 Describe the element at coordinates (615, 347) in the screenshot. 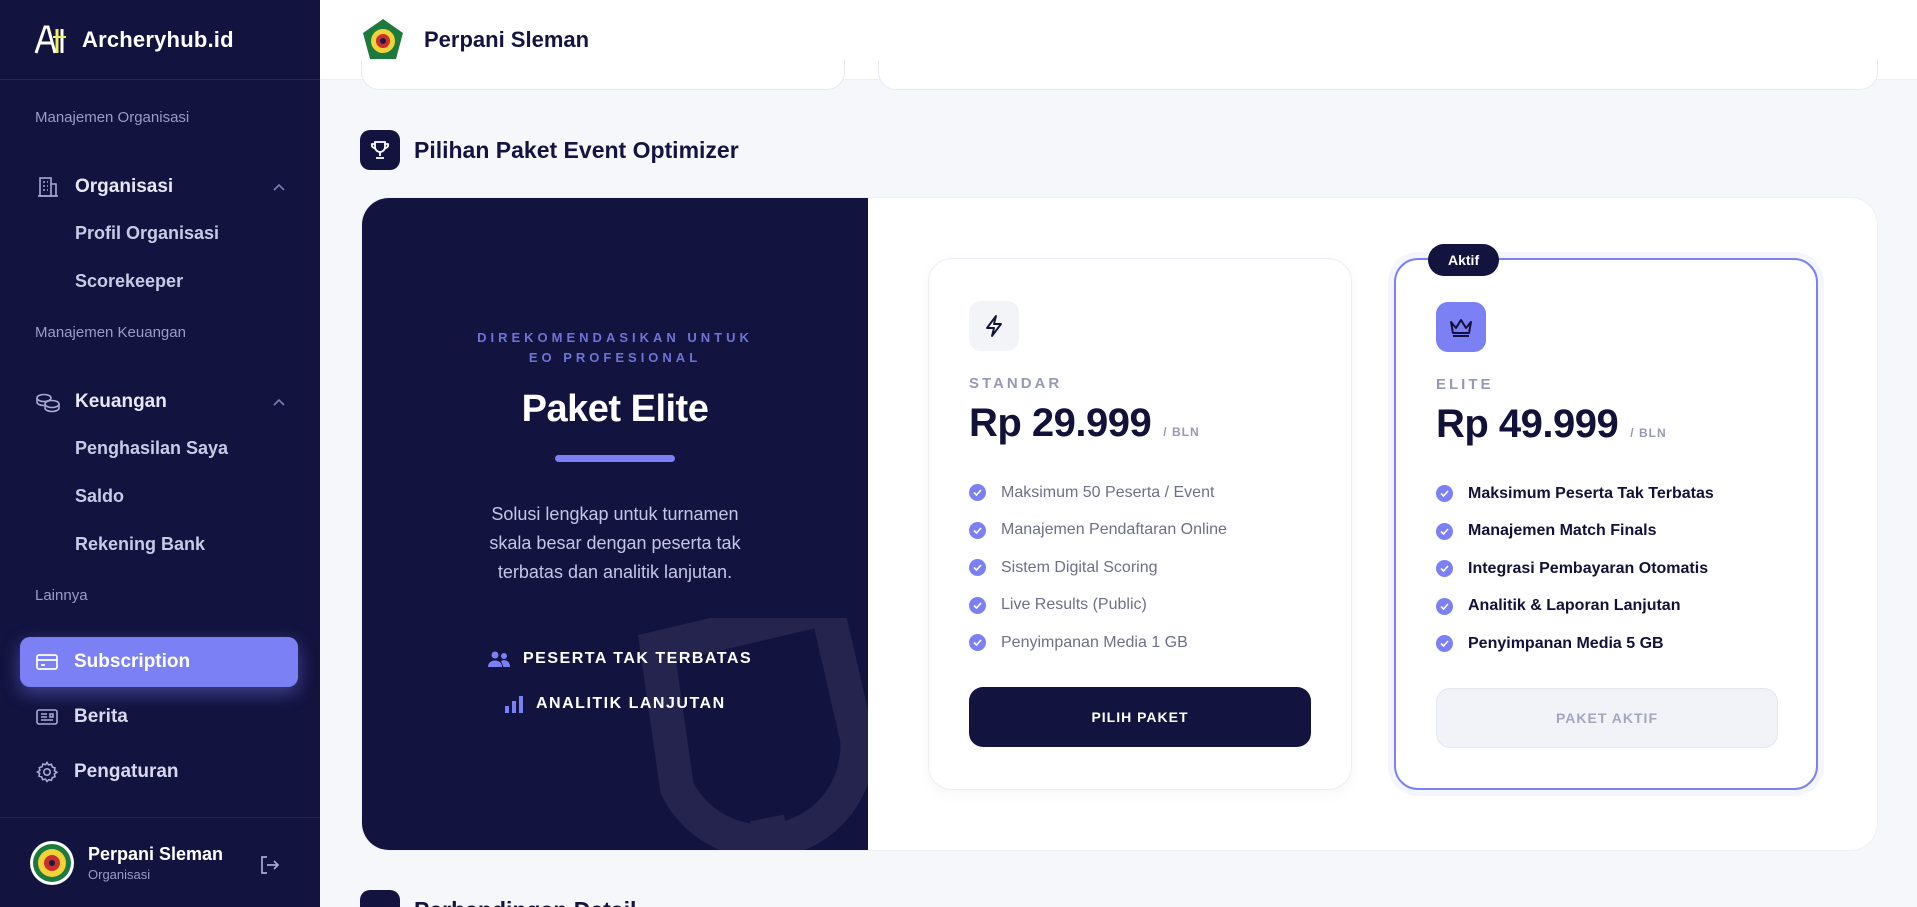

I see `recommendation-label: DIREKOMENDASIKAN UNTUK EO PROFESIONAL` at that location.